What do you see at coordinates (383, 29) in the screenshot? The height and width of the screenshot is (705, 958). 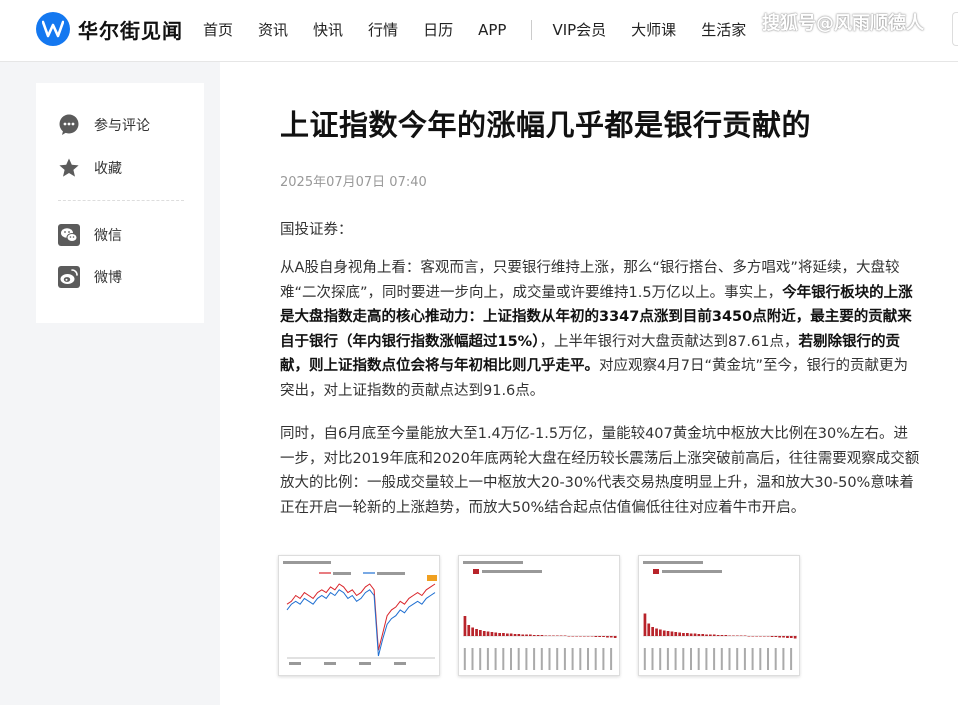 I see `nav-markets: 行情` at bounding box center [383, 29].